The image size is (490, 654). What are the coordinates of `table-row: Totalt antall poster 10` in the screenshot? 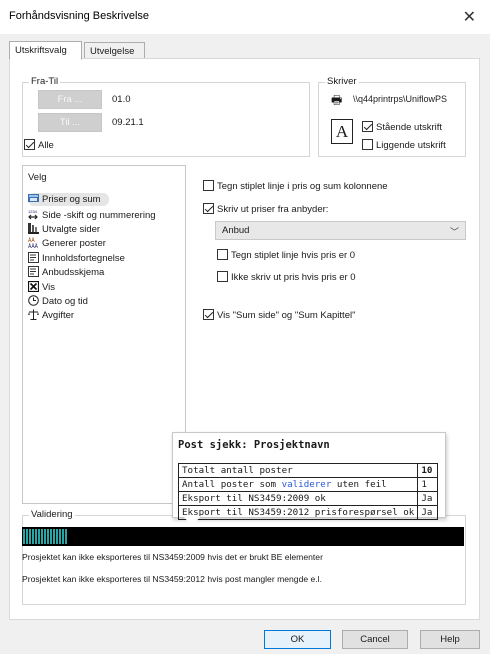 It's located at (308, 470).